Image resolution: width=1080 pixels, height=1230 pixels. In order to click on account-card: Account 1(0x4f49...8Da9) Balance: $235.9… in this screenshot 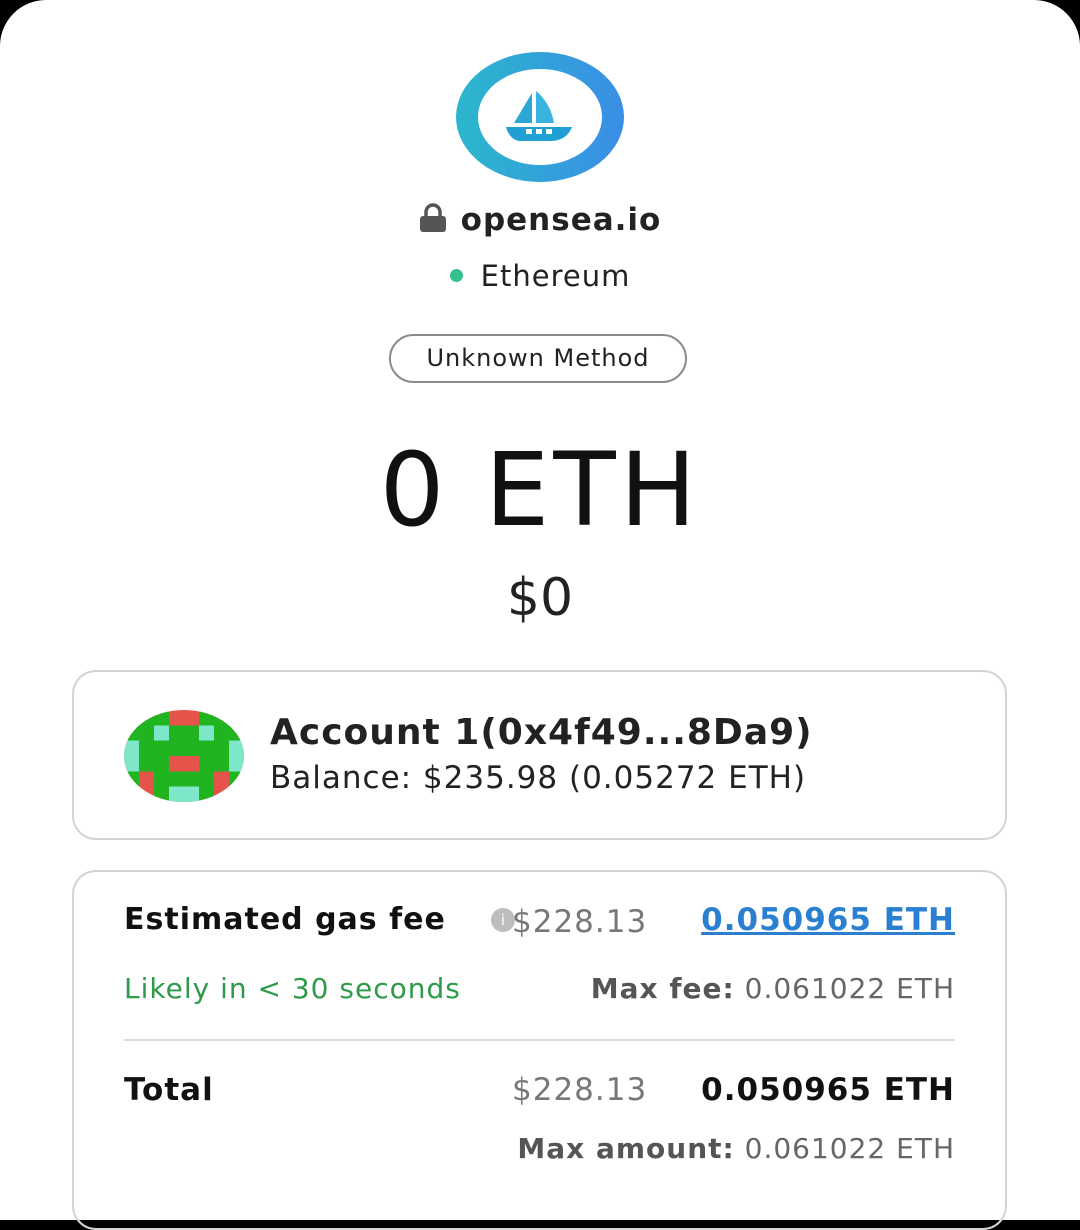, I will do `click(539, 755)`.